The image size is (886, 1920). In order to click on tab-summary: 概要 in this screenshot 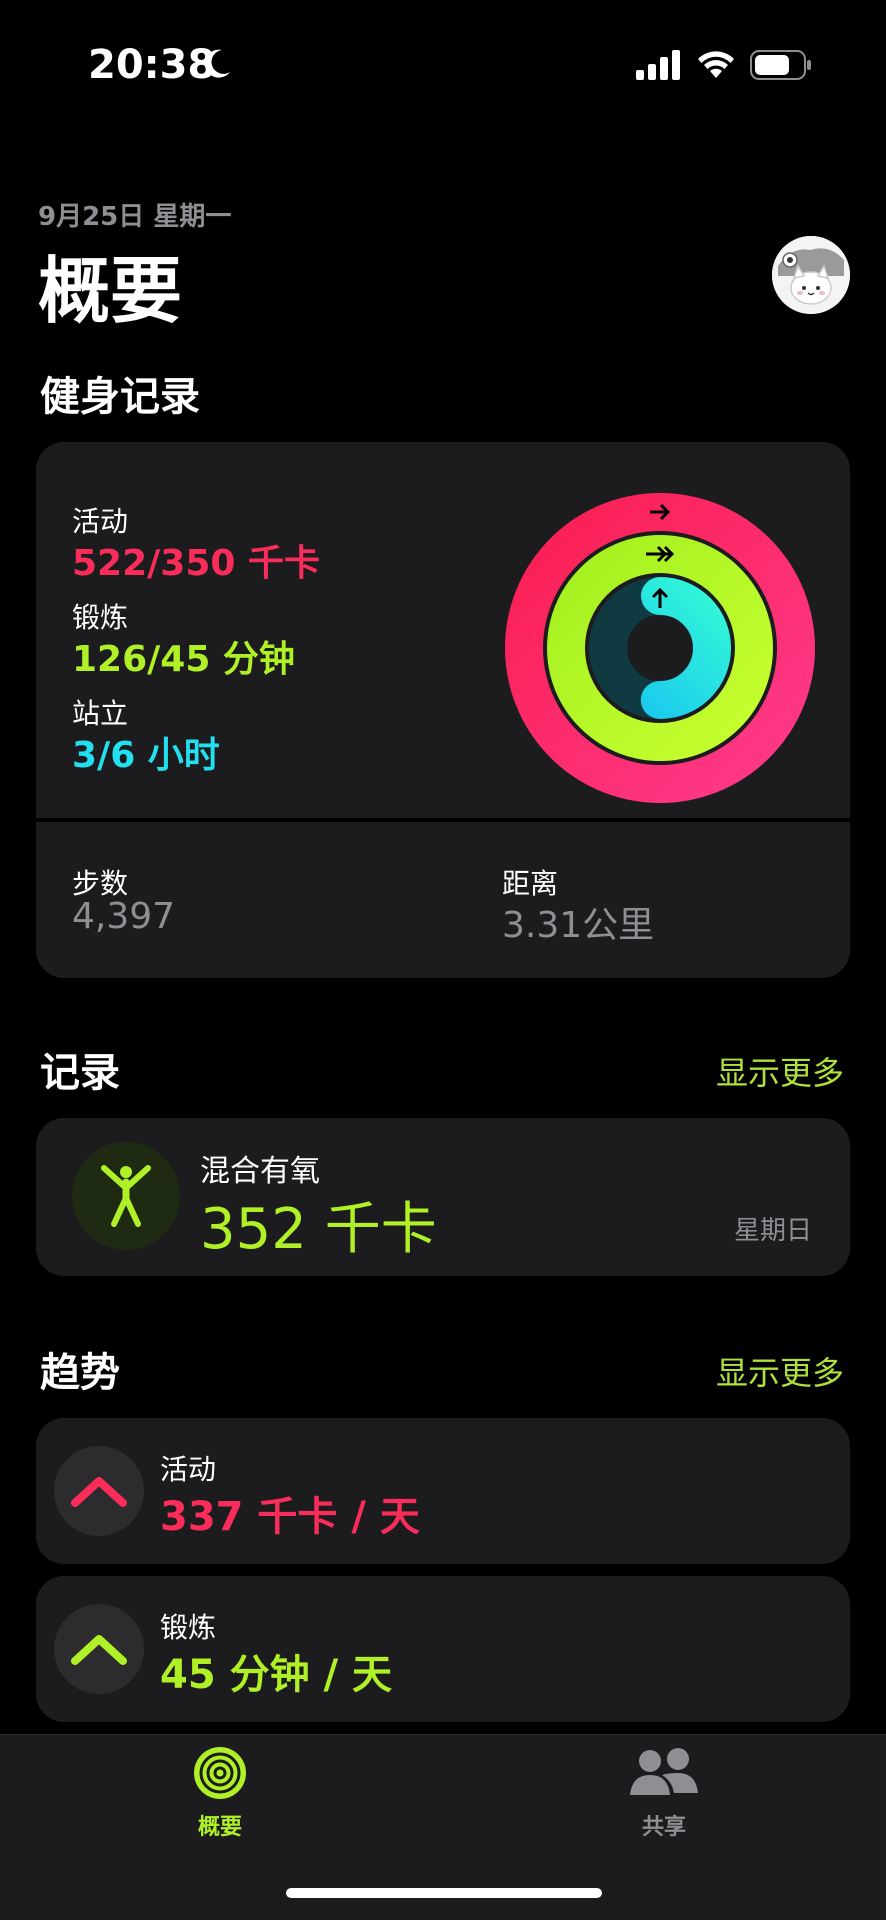, I will do `click(220, 1793)`.